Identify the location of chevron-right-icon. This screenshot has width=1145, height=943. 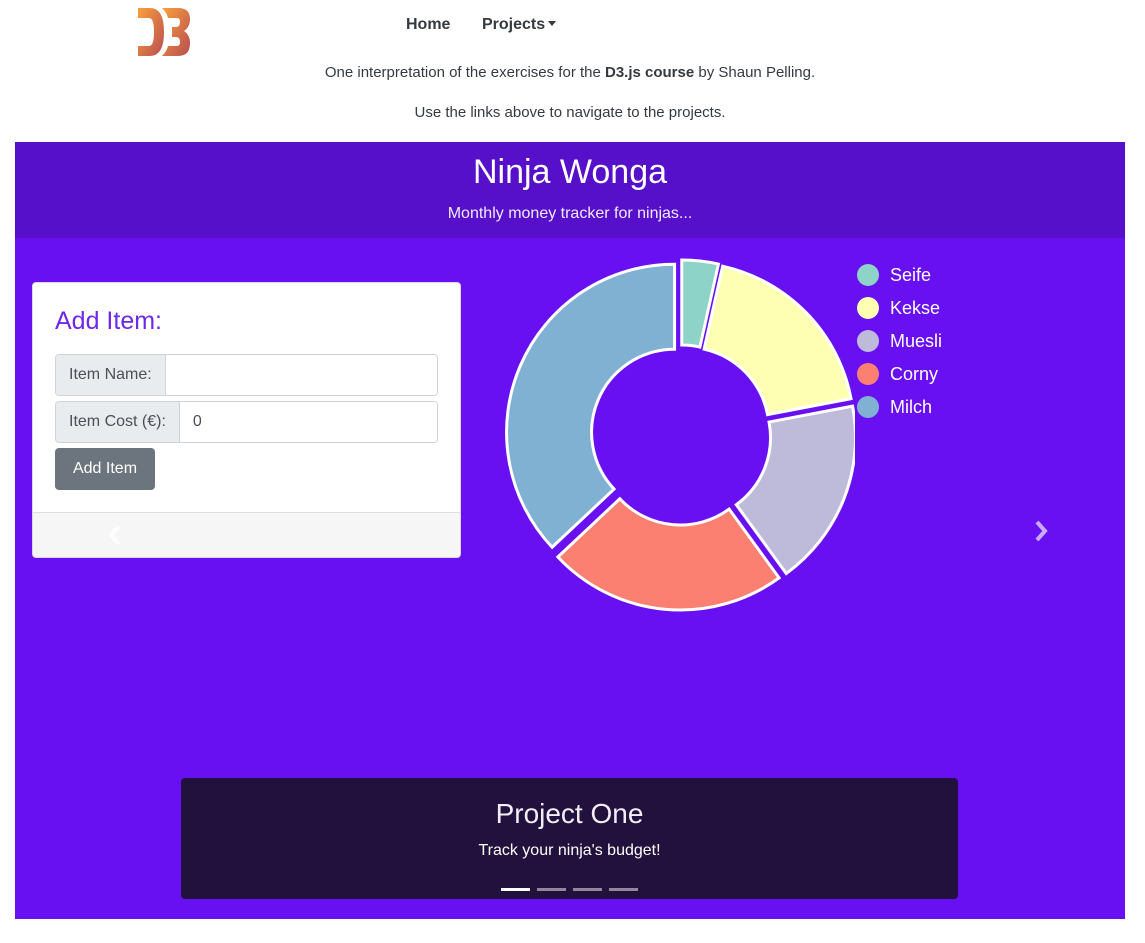
(1041, 531).